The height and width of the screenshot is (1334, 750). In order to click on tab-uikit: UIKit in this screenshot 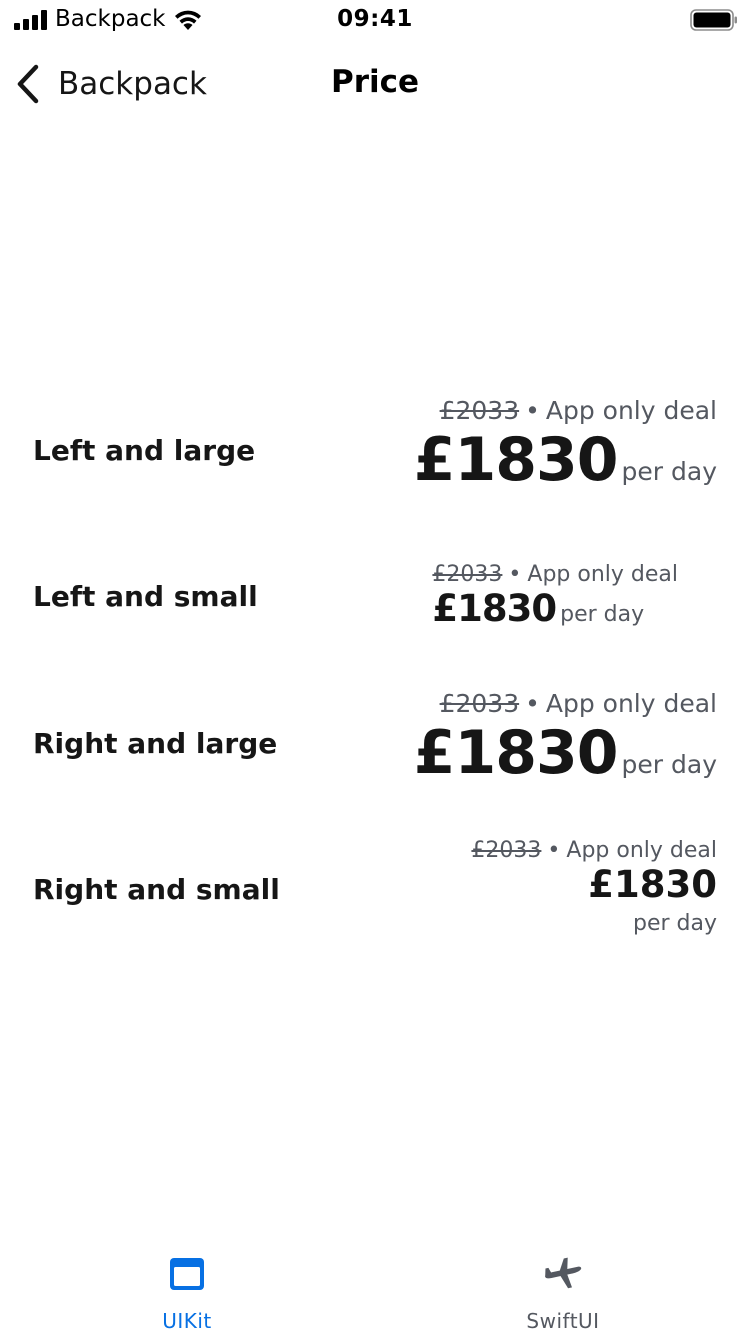, I will do `click(187, 1293)`.